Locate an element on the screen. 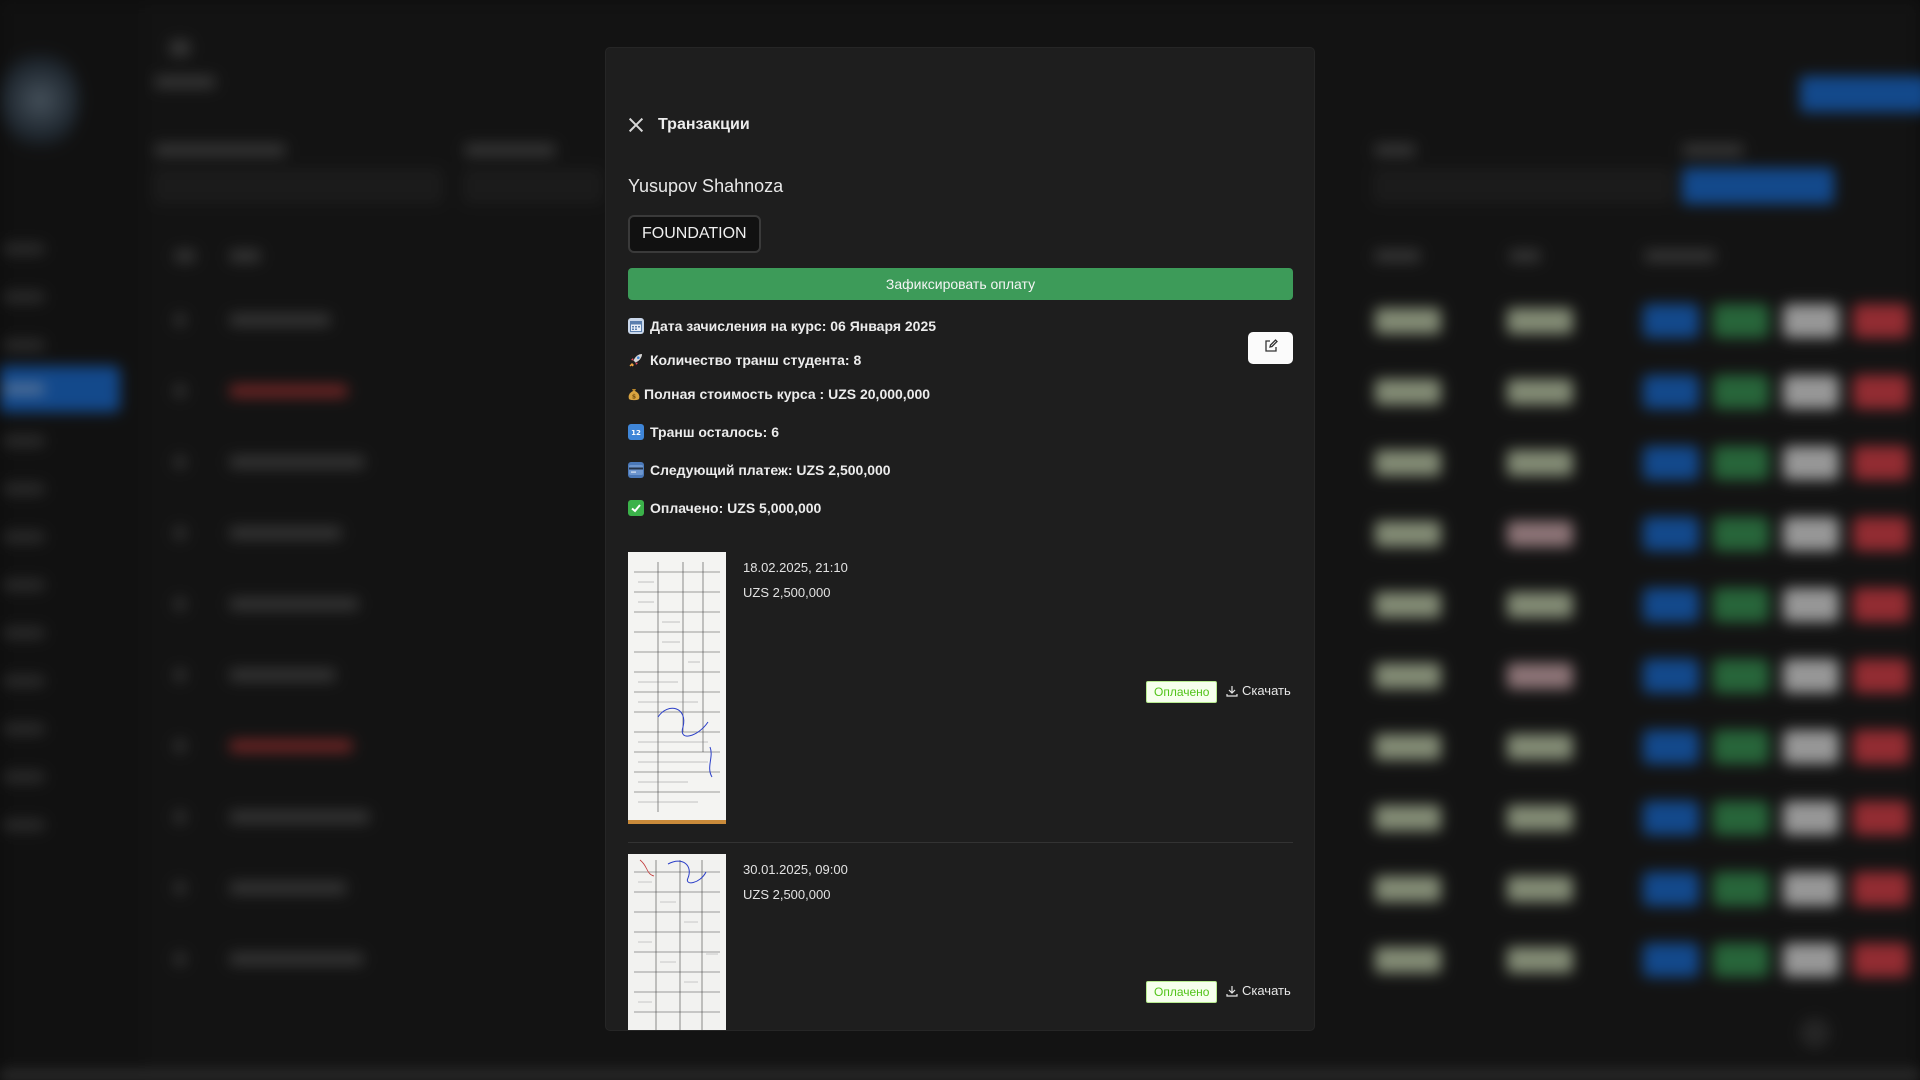 The height and width of the screenshot is (1080, 1920). enrollment-date-row: Дата зачисления на курс: 06 Января 2025 is located at coordinates (782, 326).